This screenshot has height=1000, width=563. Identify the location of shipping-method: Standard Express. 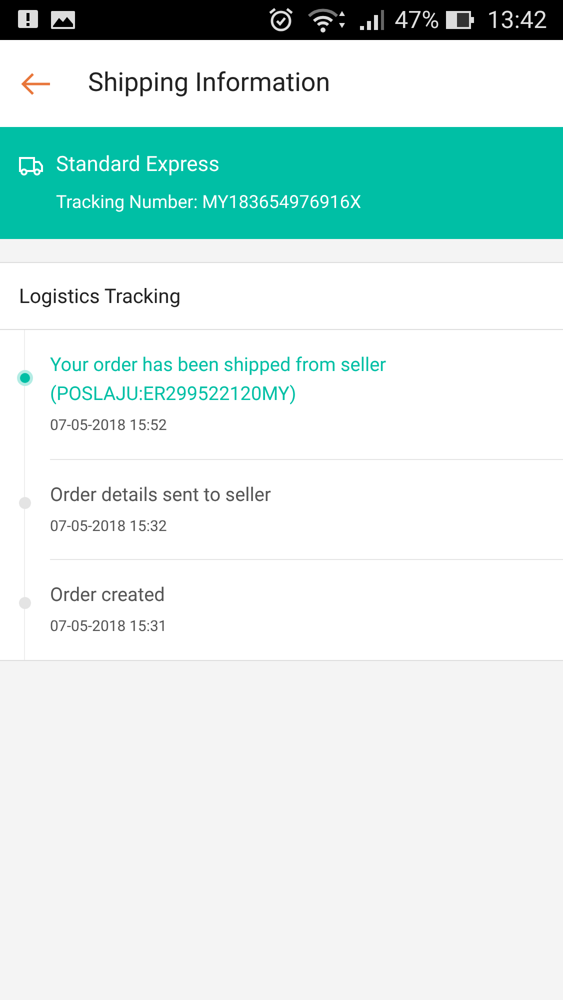
(138, 165).